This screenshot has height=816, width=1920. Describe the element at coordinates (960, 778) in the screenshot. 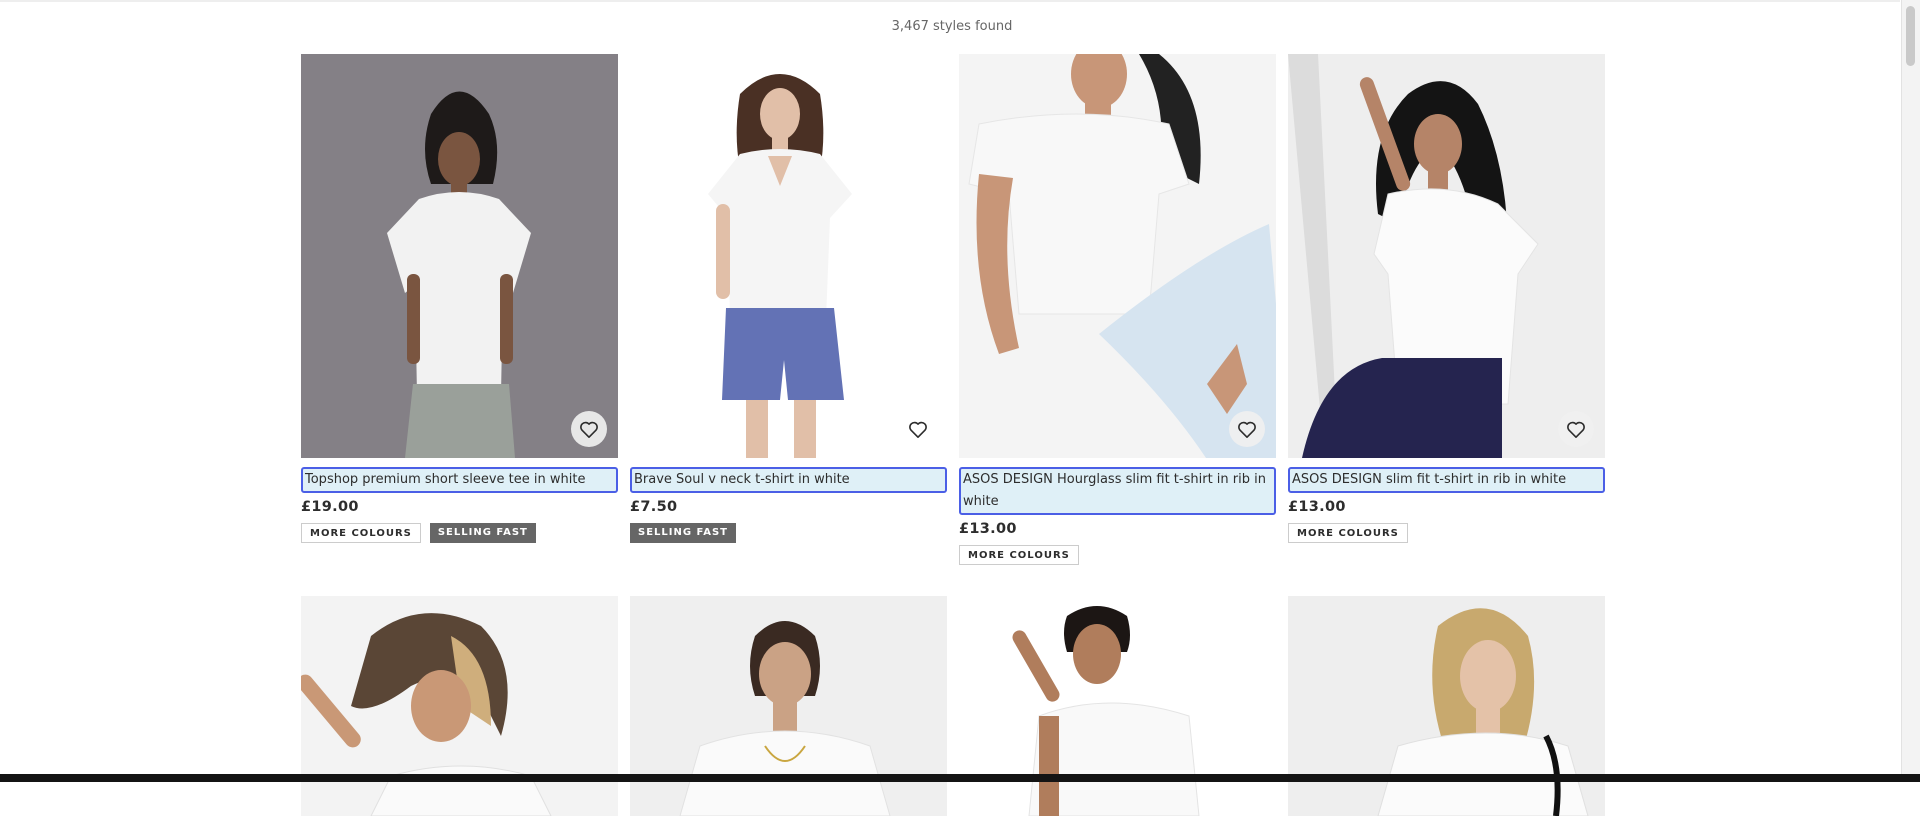

I see `bottom-edge-bar` at that location.